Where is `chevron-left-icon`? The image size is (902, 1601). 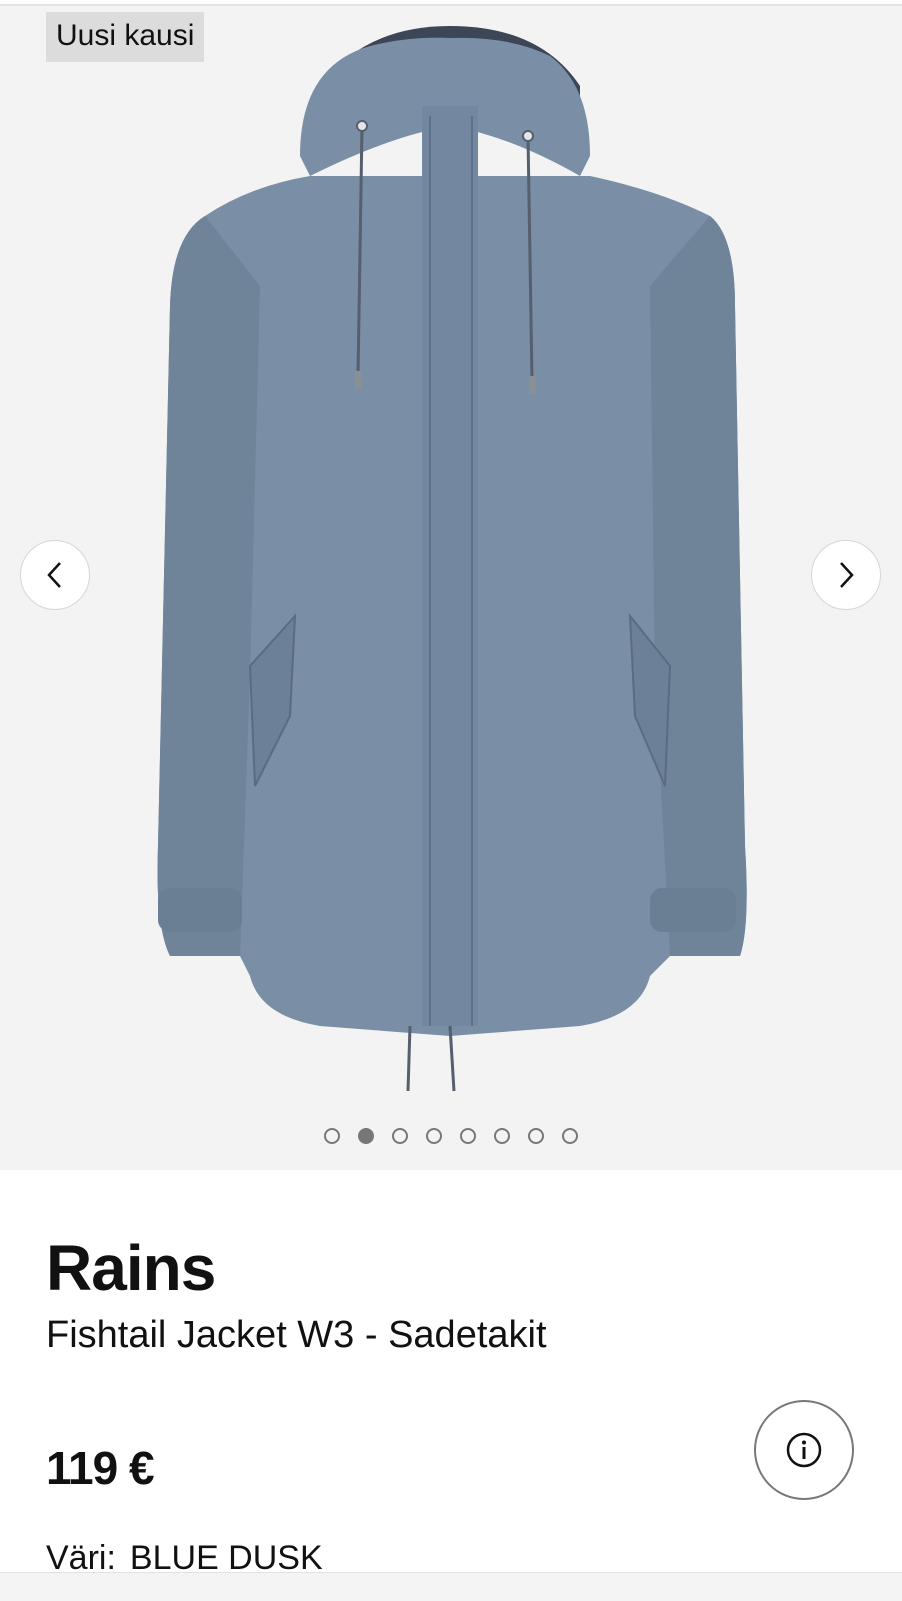
chevron-left-icon is located at coordinates (54, 575).